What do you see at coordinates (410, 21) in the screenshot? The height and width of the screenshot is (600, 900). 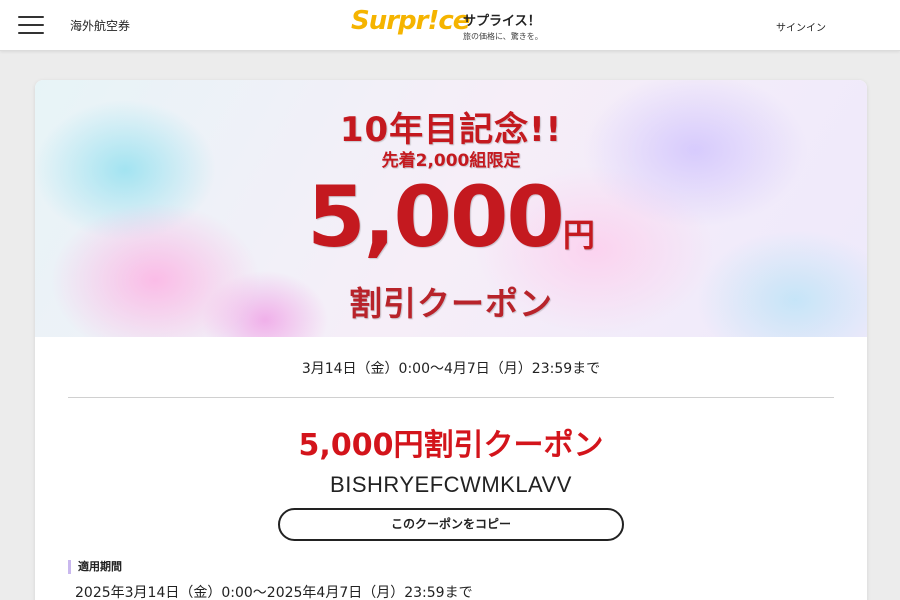 I see `site-logo: Surpr!ce` at bounding box center [410, 21].